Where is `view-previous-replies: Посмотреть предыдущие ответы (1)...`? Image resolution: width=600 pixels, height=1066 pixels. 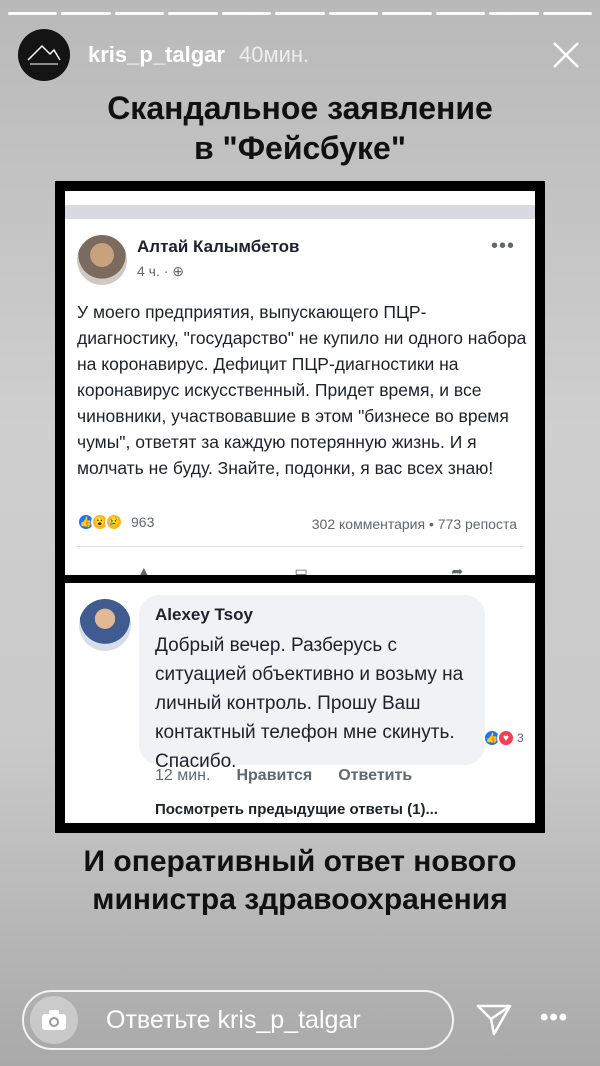
view-previous-replies: Посмотреть предыдущие ответы (1)... is located at coordinates (296, 809).